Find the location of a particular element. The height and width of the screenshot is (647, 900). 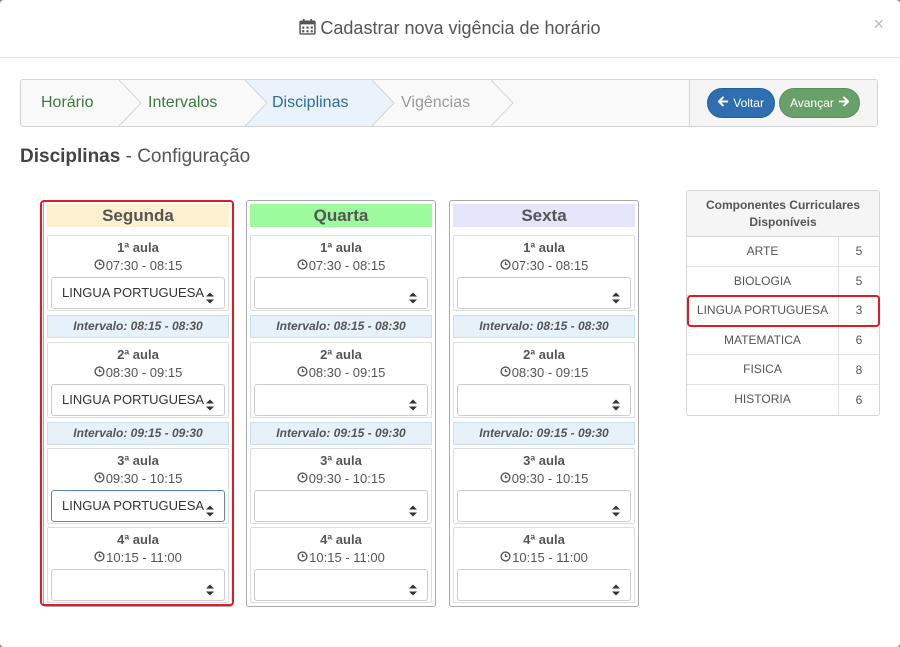

close-icon: × is located at coordinates (878, 24).